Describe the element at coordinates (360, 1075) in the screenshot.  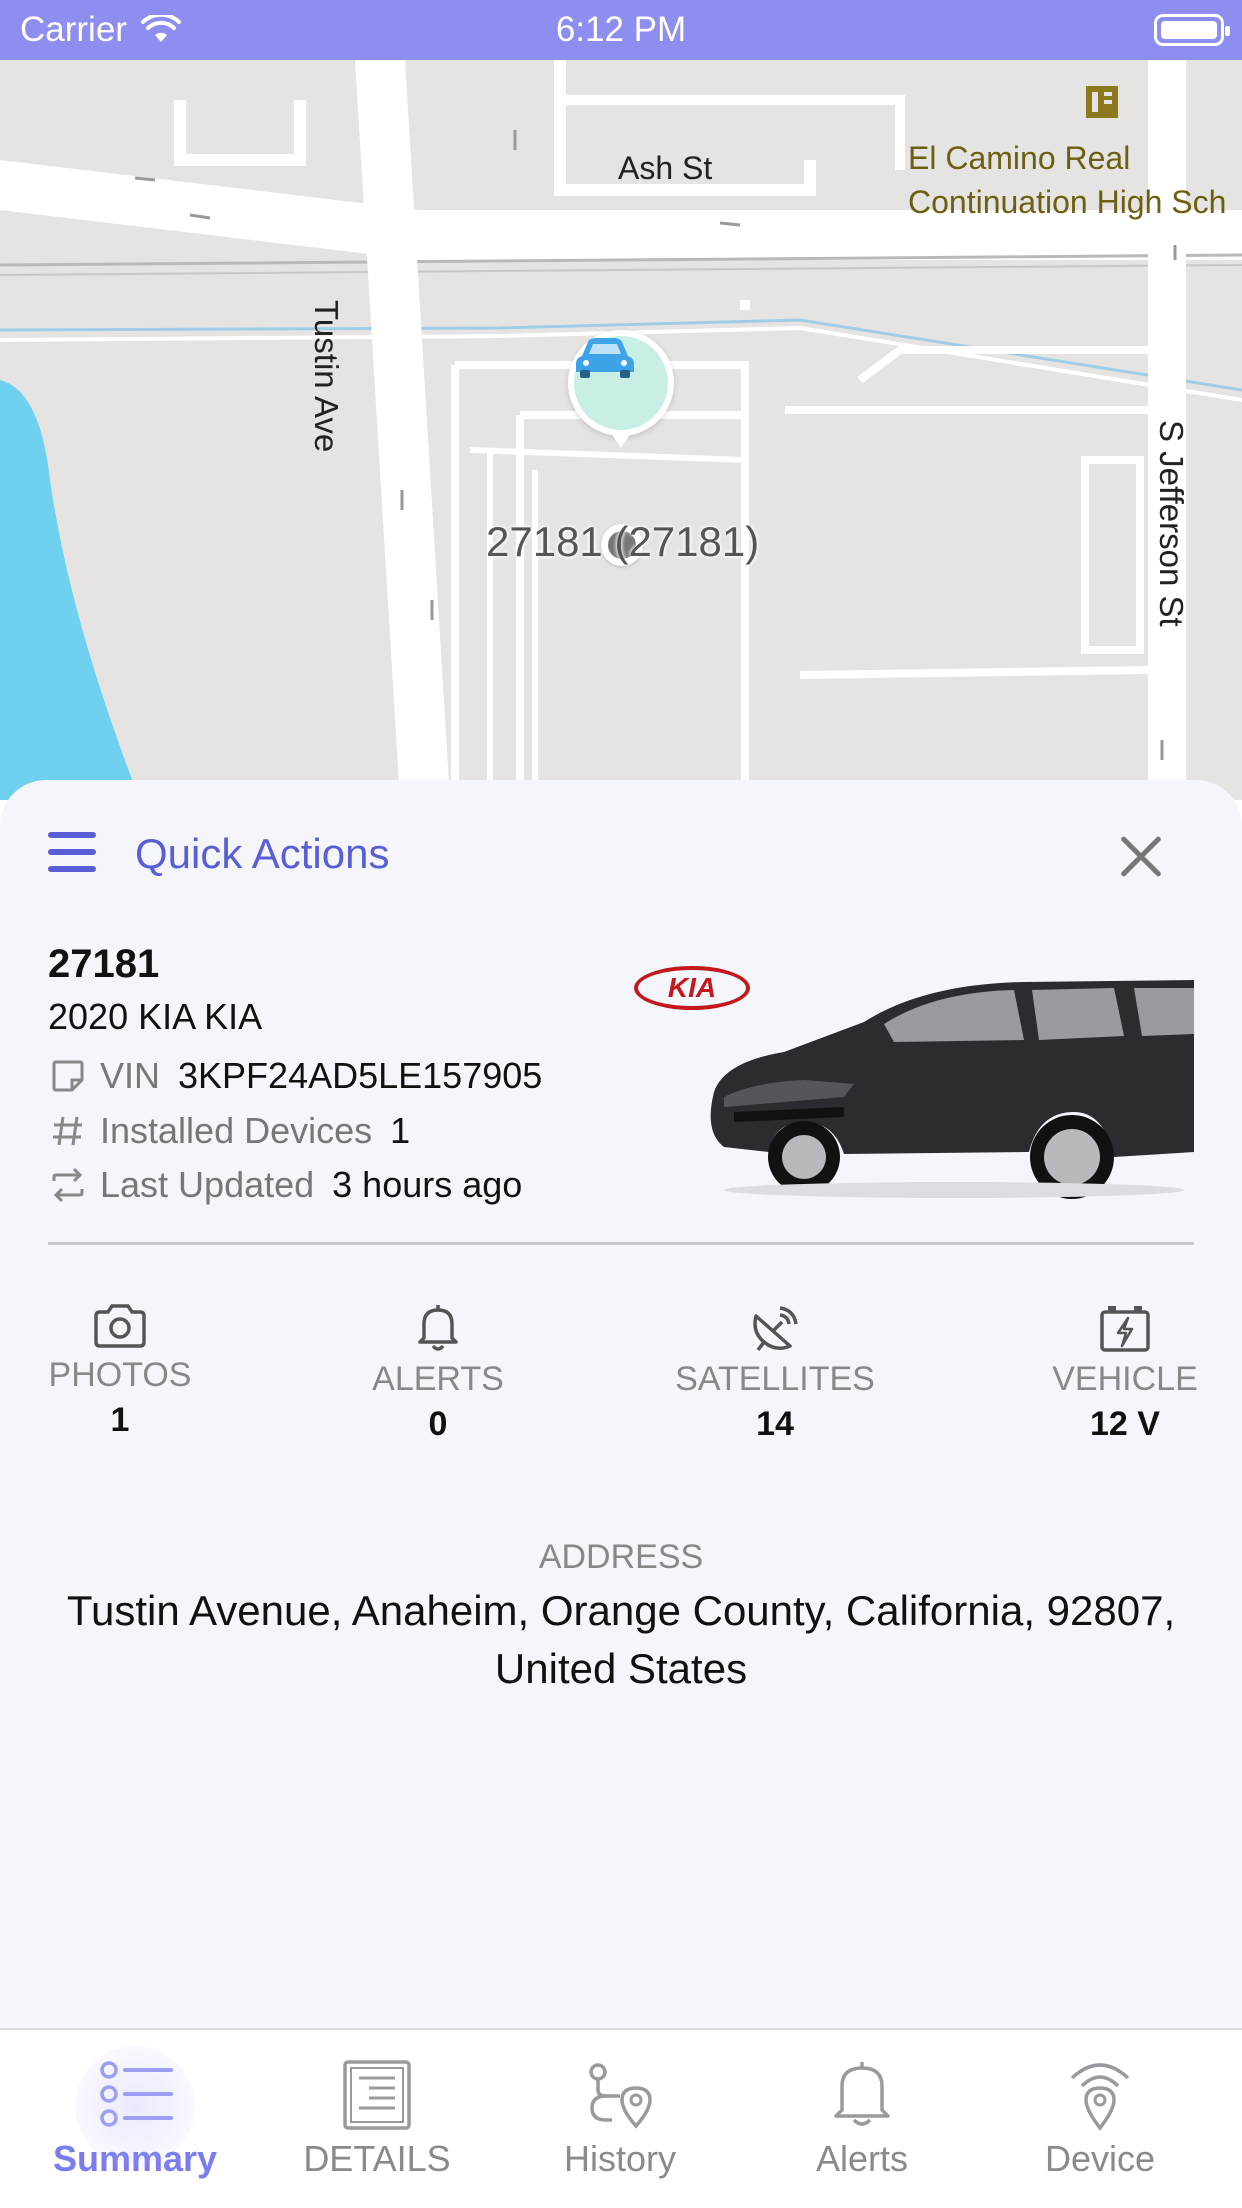
I see `vin-value: 3KPF24AD5LE157905` at that location.